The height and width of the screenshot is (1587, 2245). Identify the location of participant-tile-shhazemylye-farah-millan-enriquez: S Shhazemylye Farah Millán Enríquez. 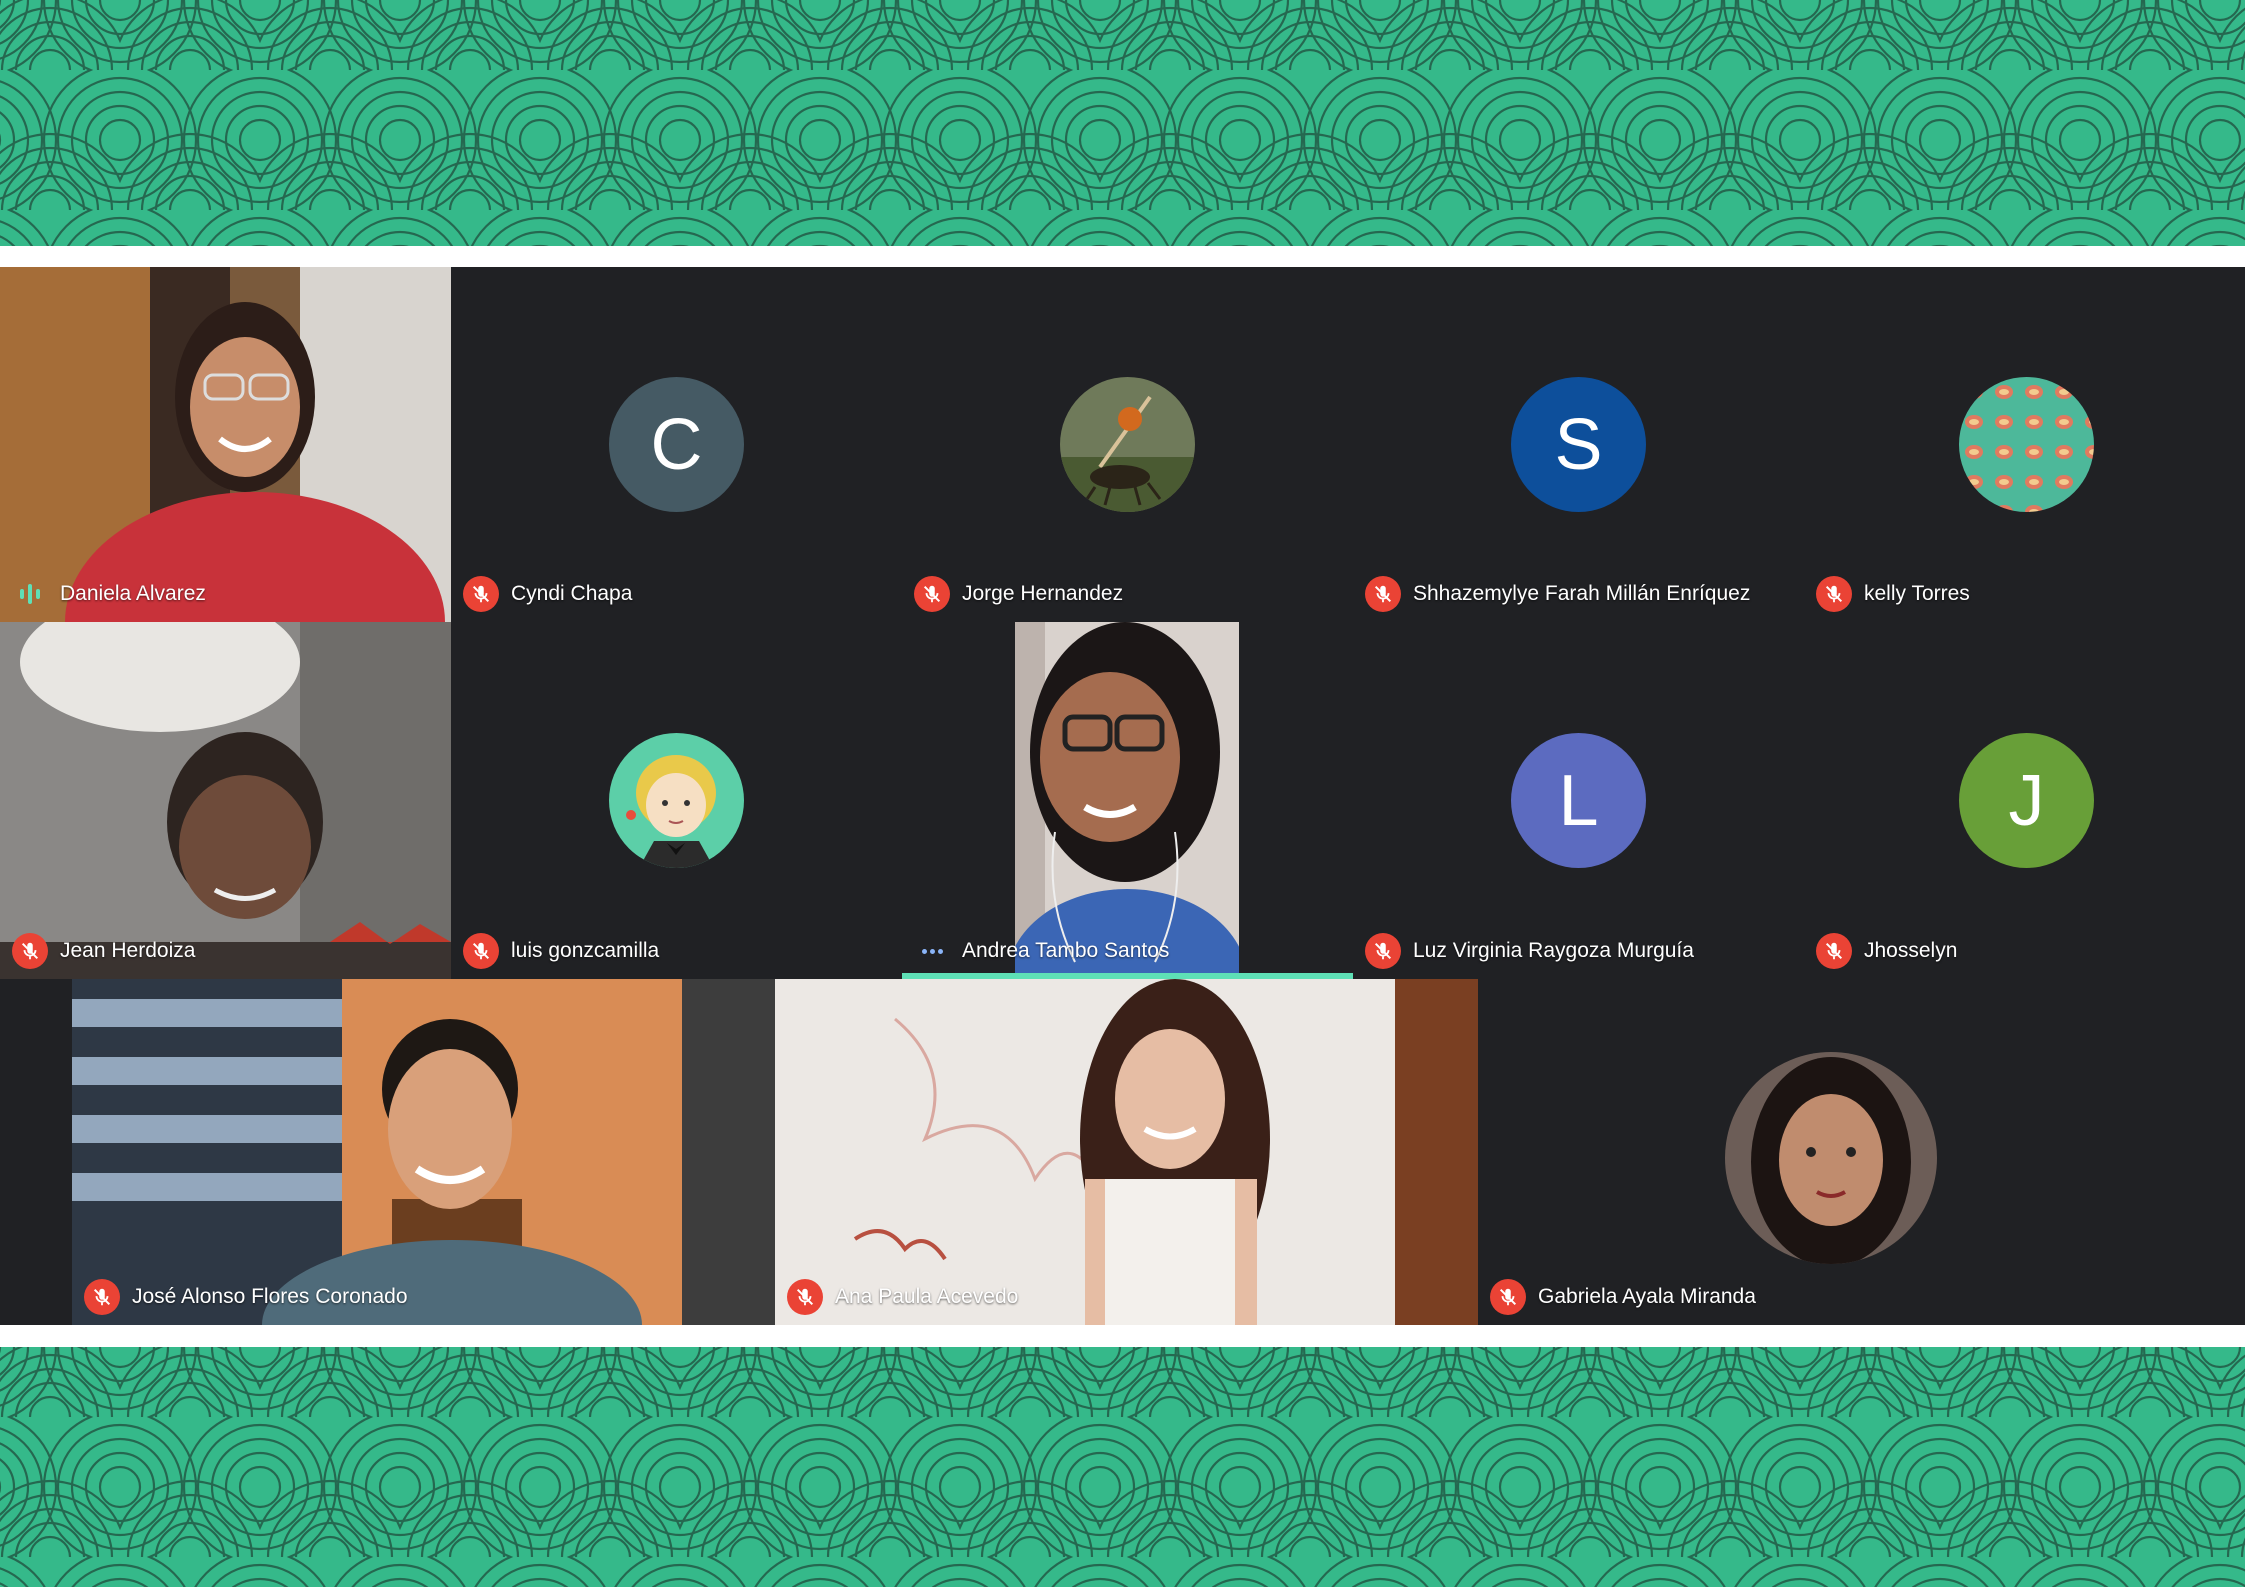
(1578, 444).